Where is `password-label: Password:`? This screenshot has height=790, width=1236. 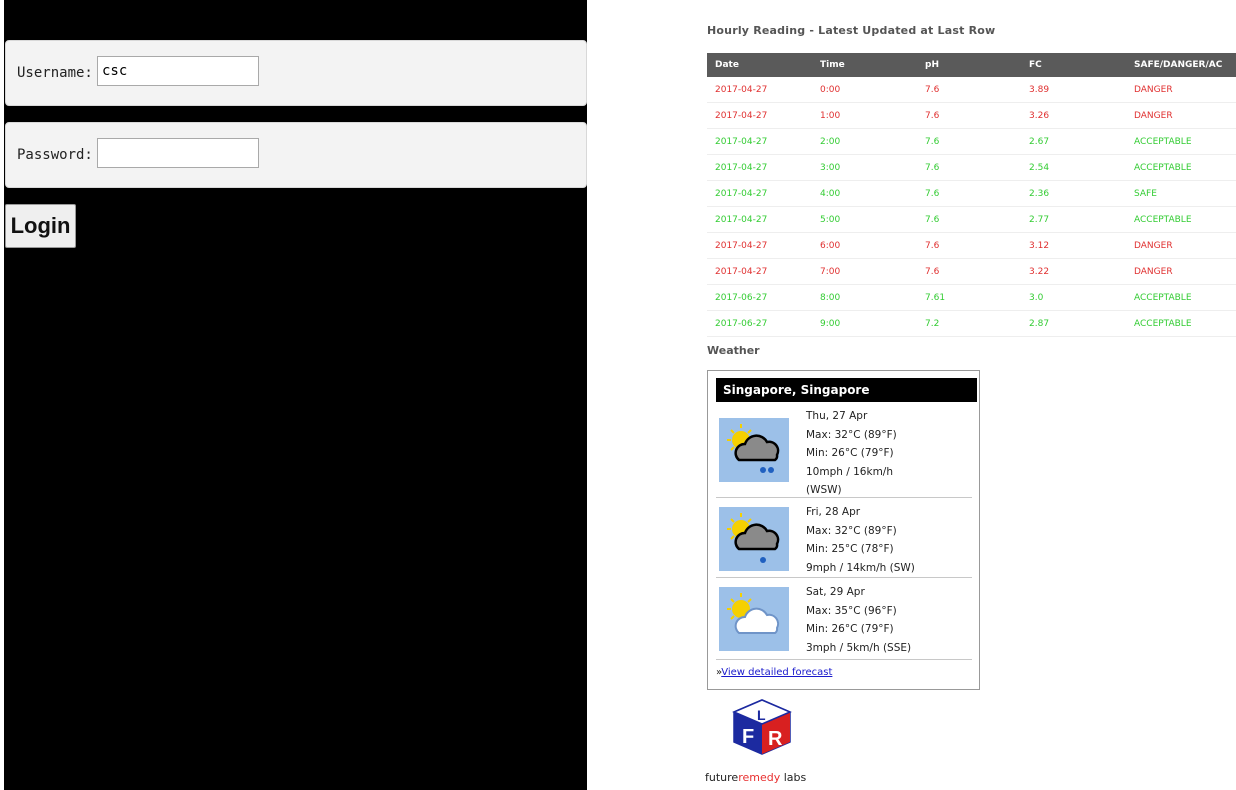
password-label: Password: is located at coordinates (55, 155).